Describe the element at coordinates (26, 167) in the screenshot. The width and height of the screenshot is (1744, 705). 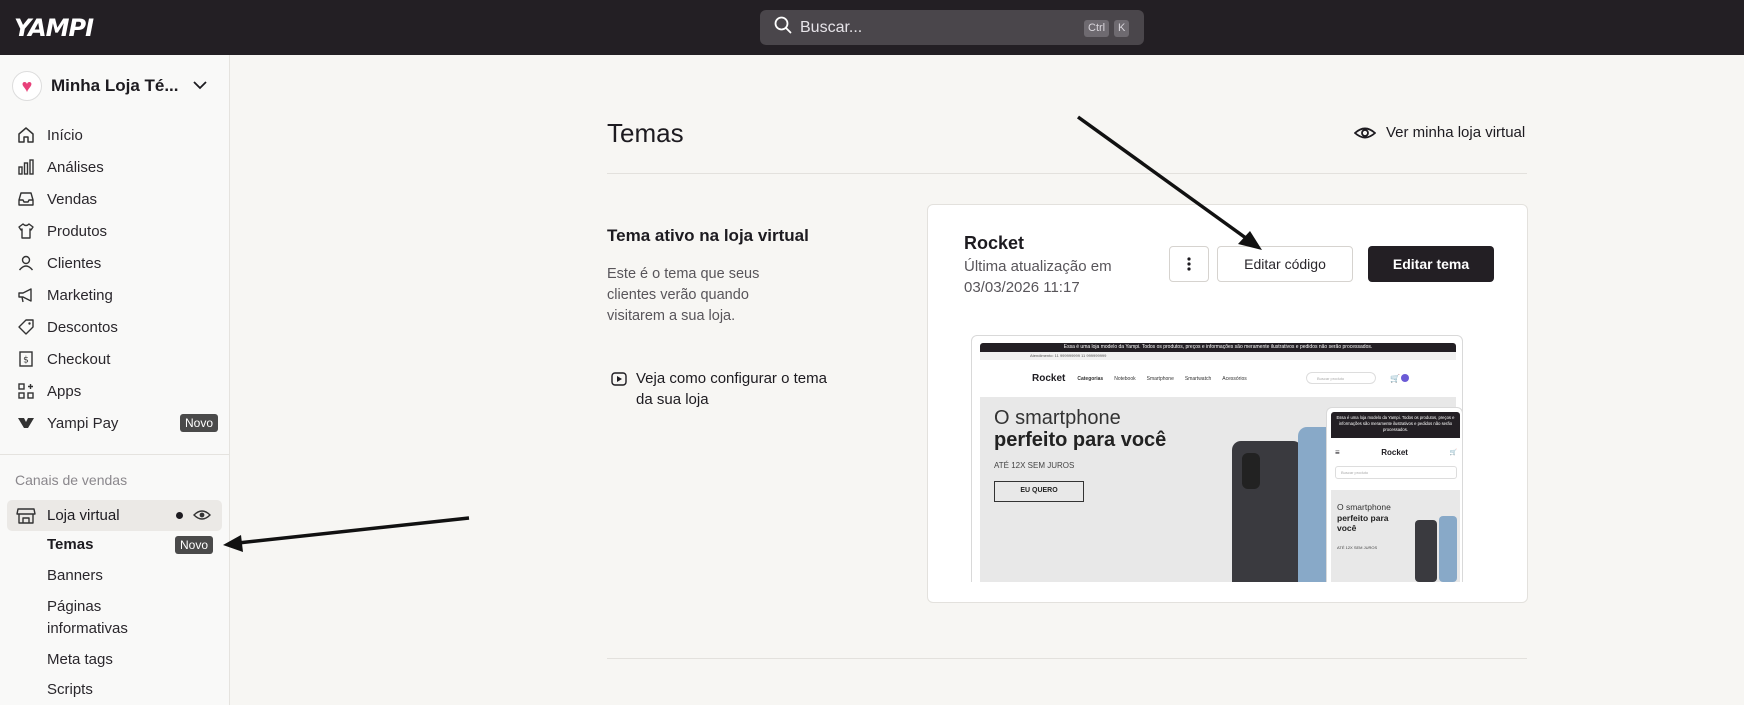
I see `bar-chart-icon` at that location.